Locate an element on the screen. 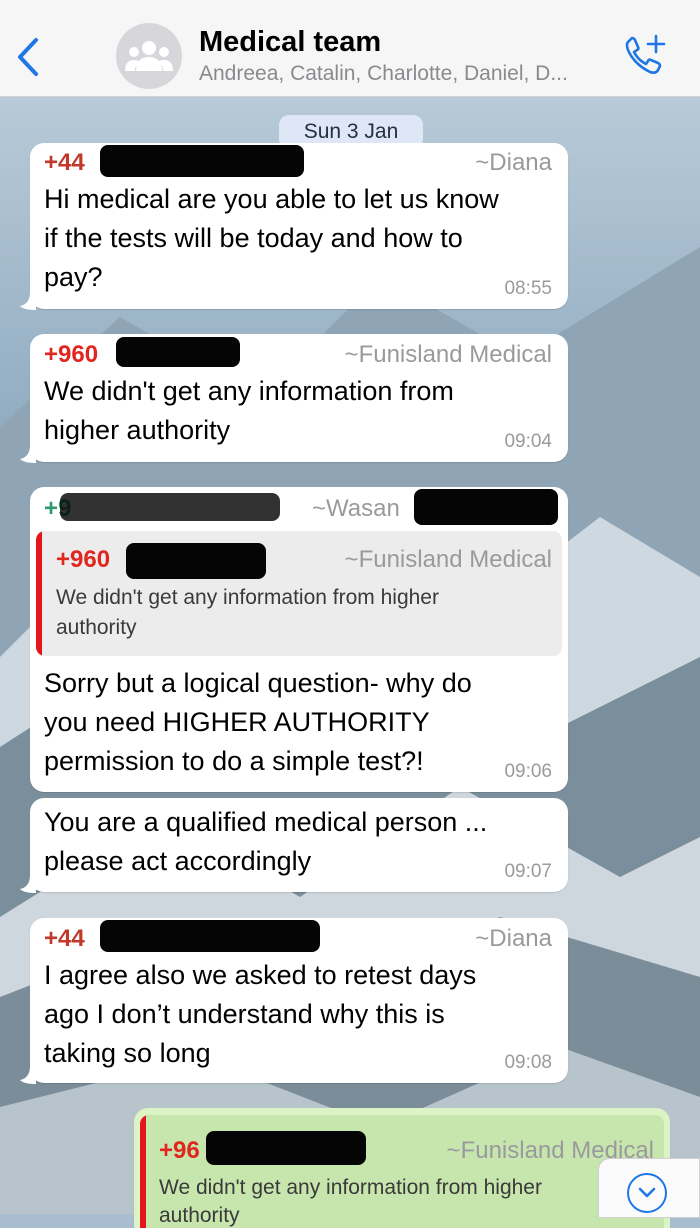  add-call-button is located at coordinates (644, 54).